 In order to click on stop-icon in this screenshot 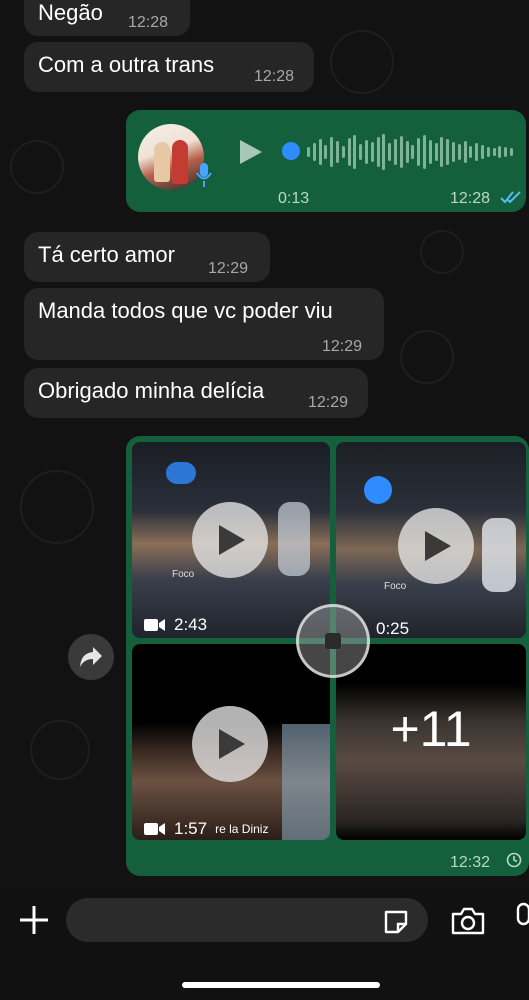, I will do `click(333, 641)`.